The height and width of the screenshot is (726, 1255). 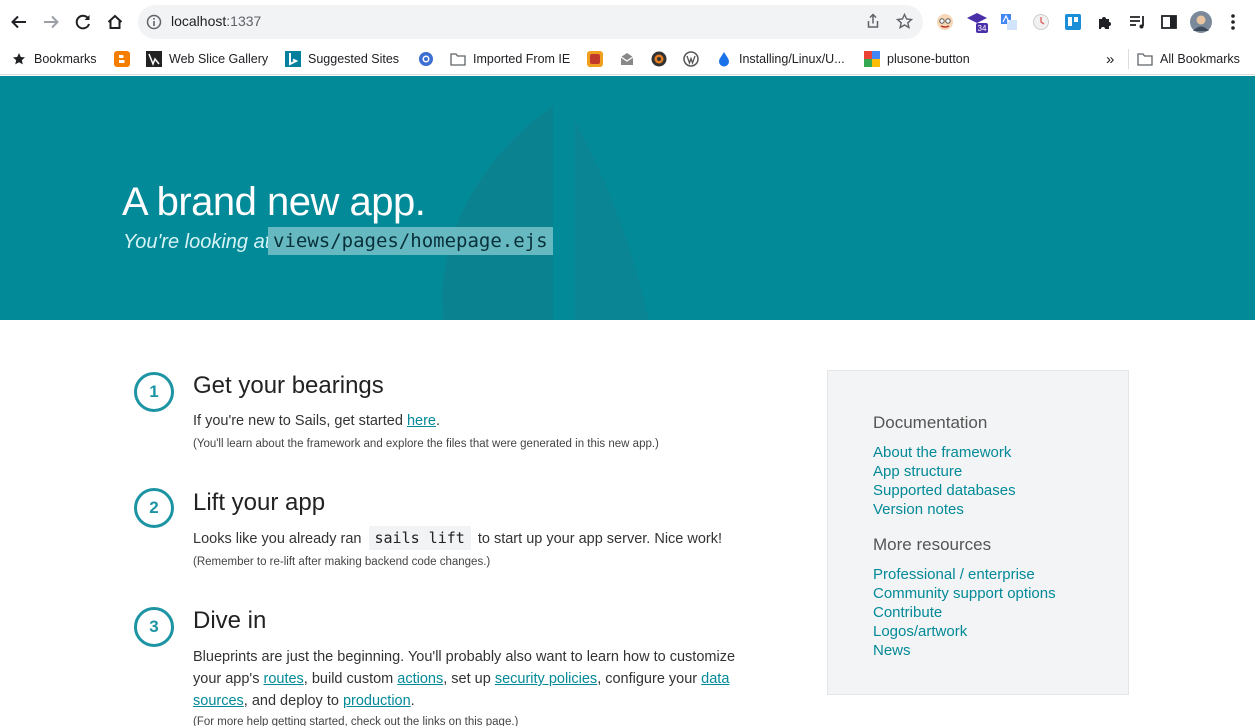 I want to click on mail-icon, so click(x=627, y=59).